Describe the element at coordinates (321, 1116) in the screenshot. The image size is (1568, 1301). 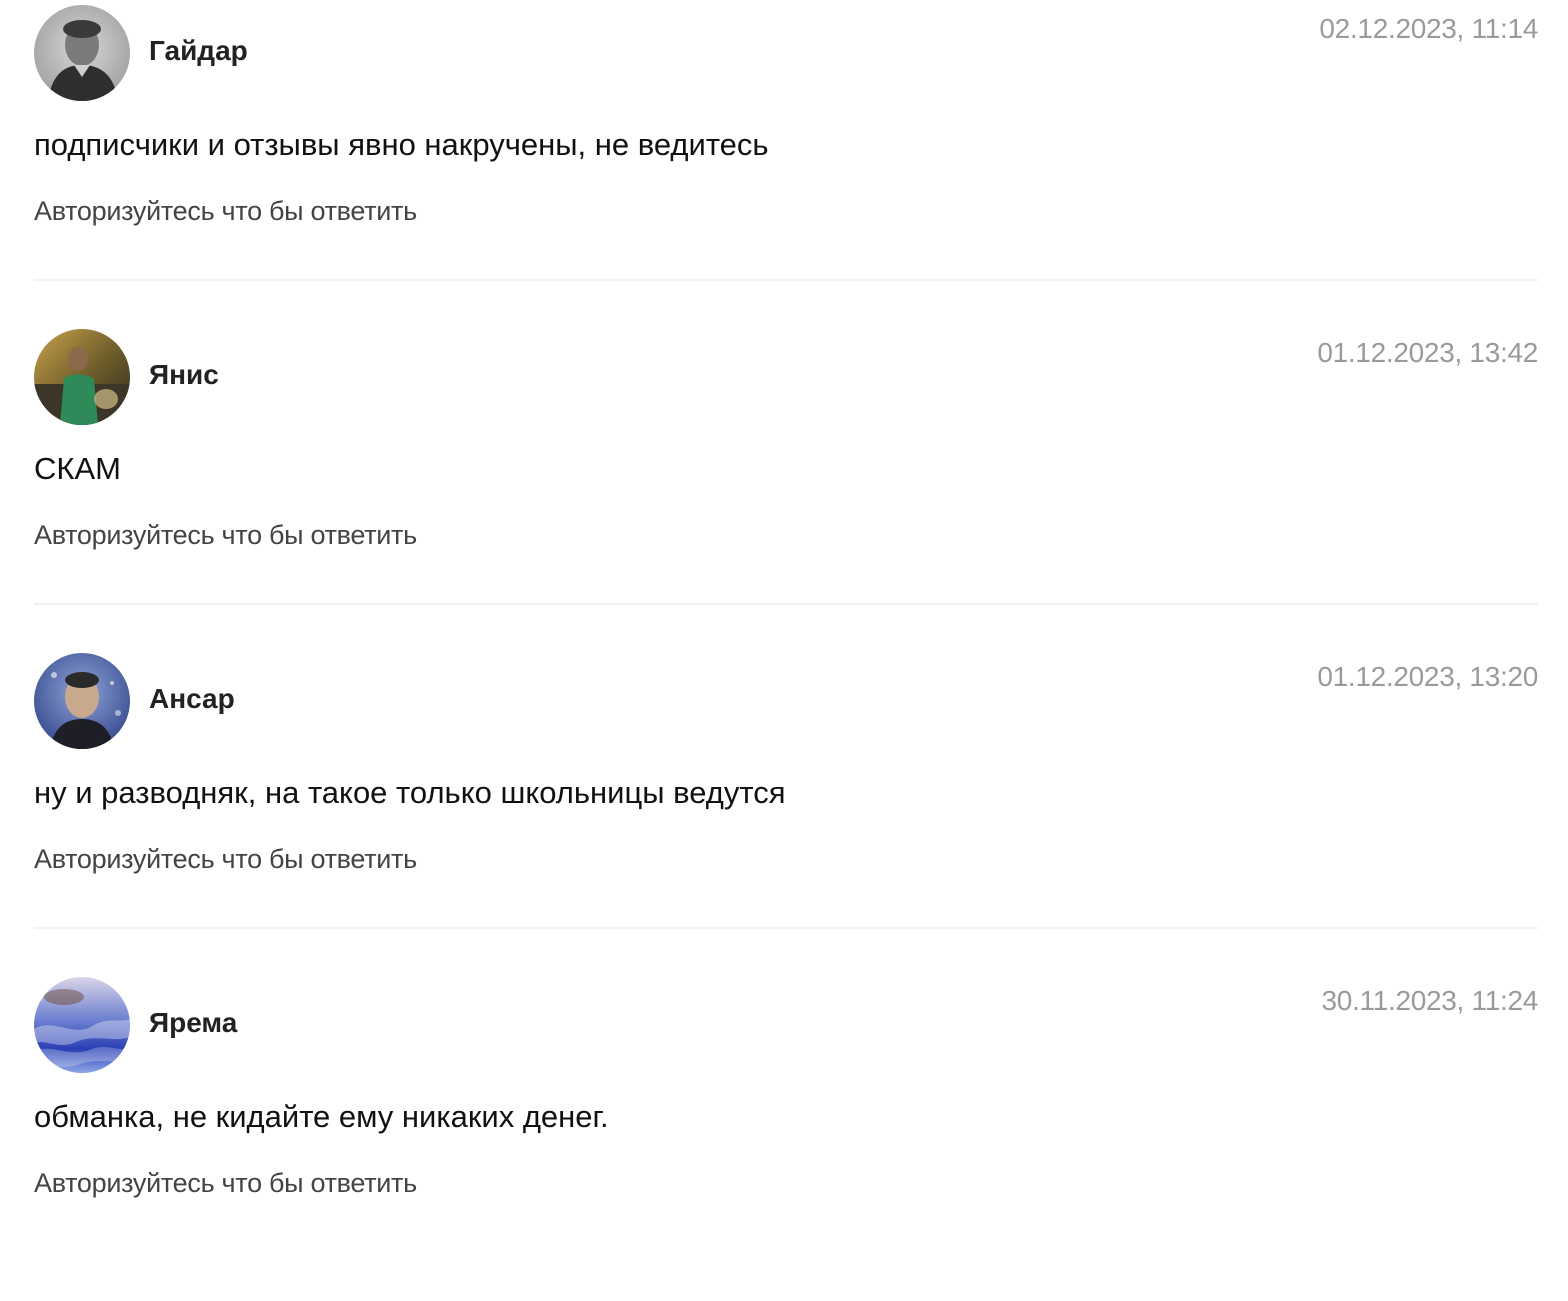
I see `comment-text: обманка, не кидайте ему никаких денег.` at that location.